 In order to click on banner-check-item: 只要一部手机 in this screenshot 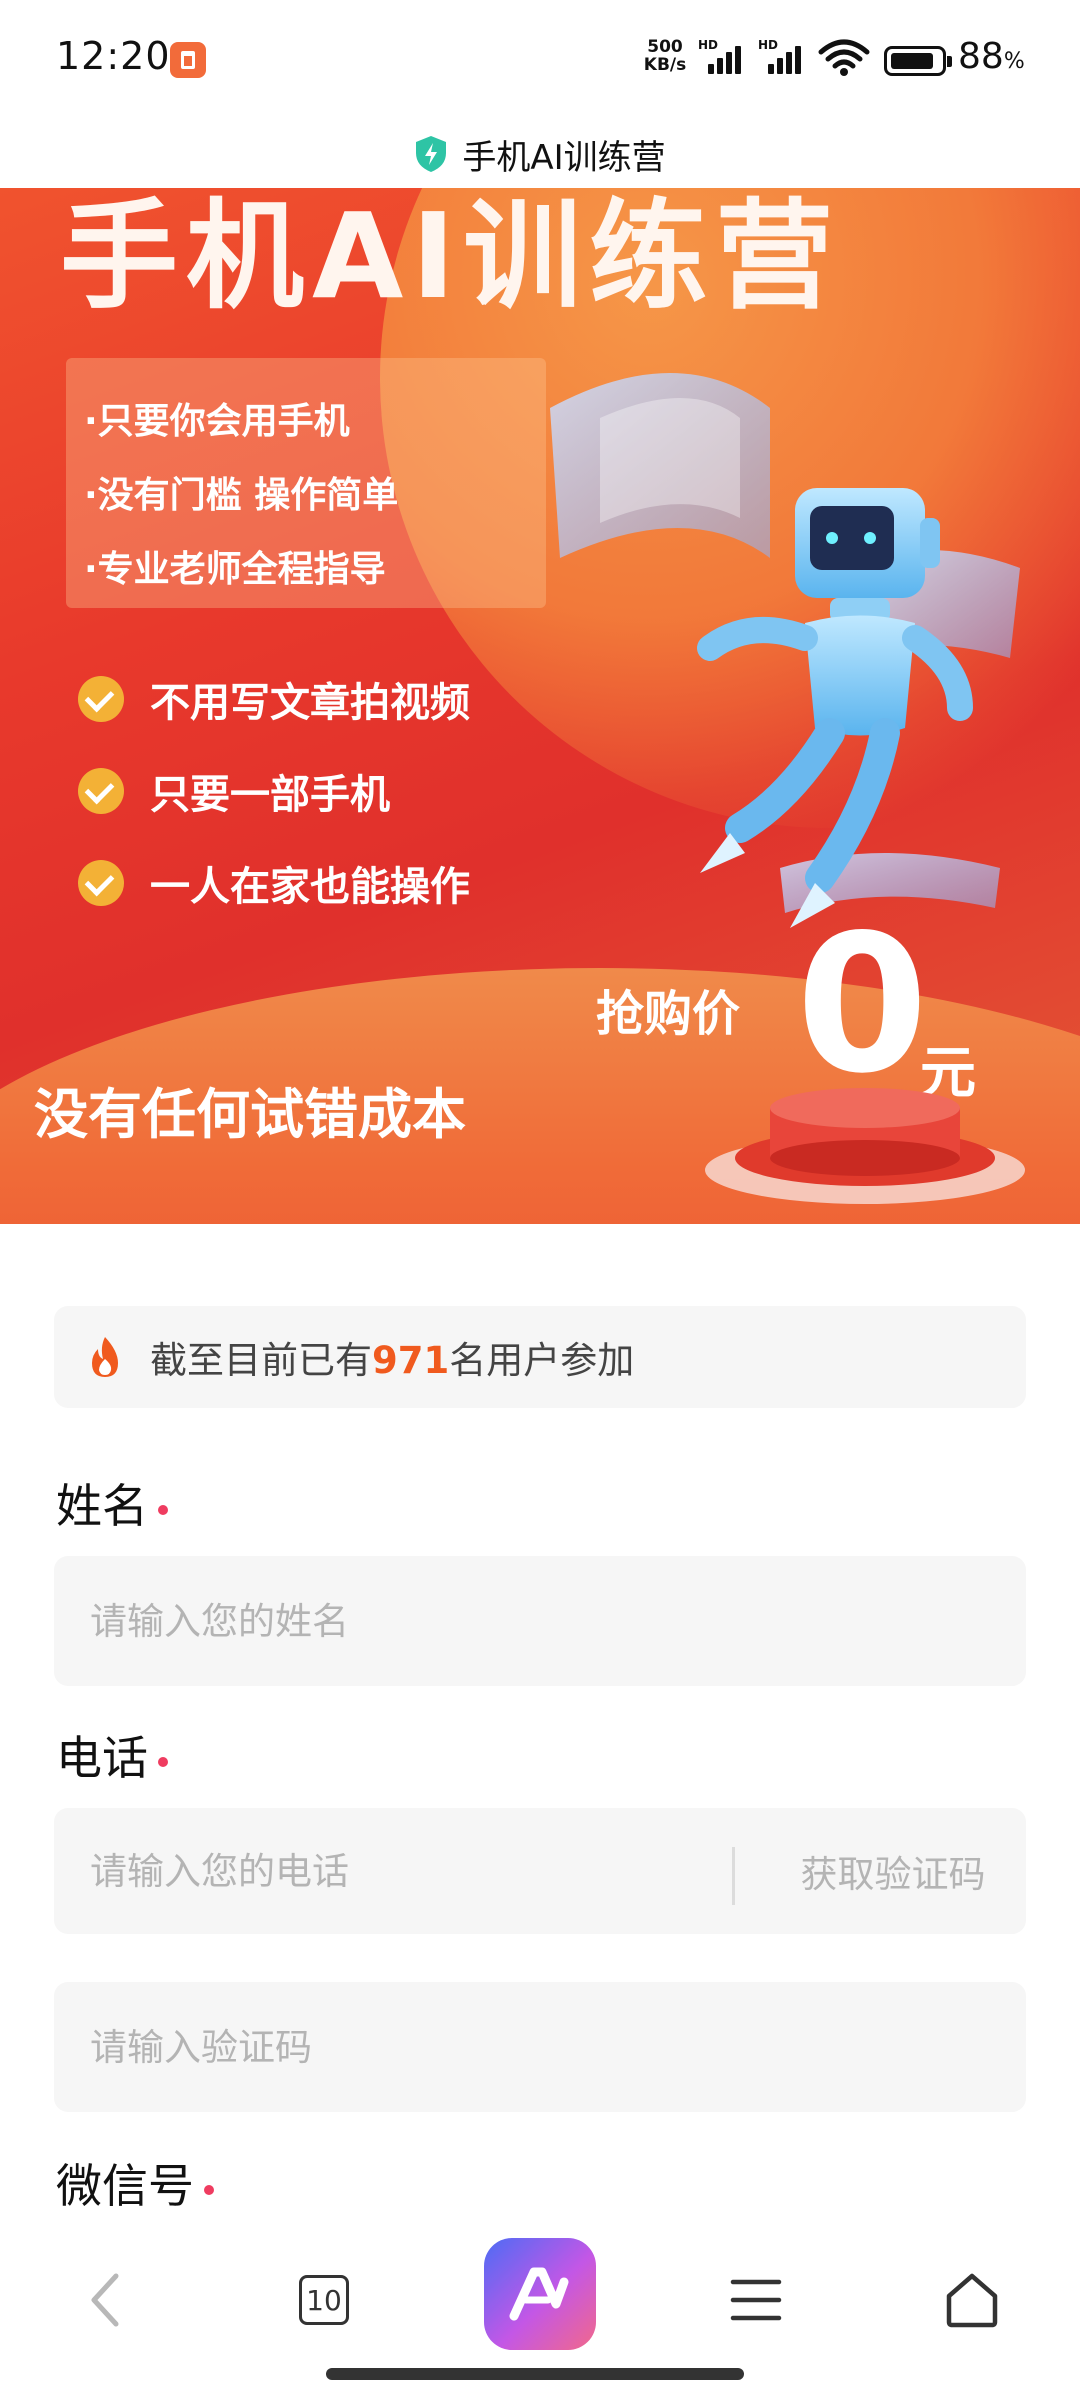, I will do `click(234, 791)`.